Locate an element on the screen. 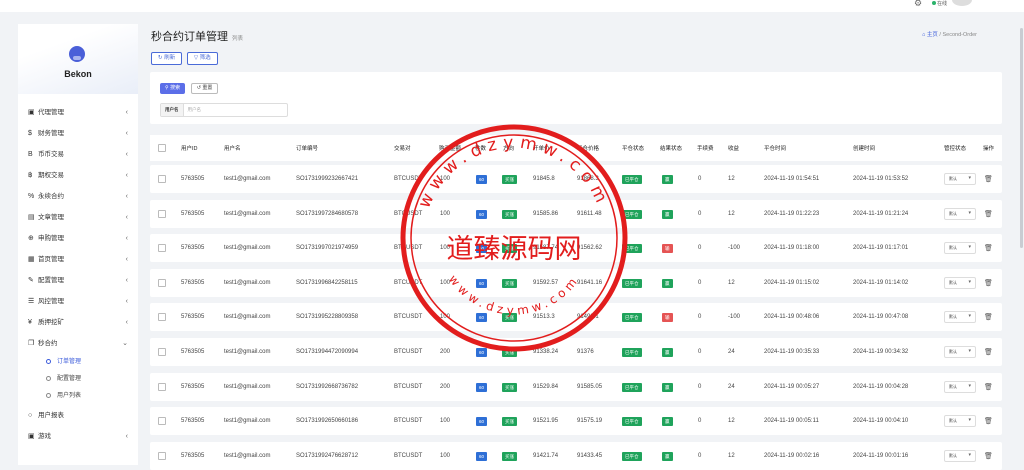 The width and height of the screenshot is (1024, 470). reset-icon: ↺ is located at coordinates (198, 88).